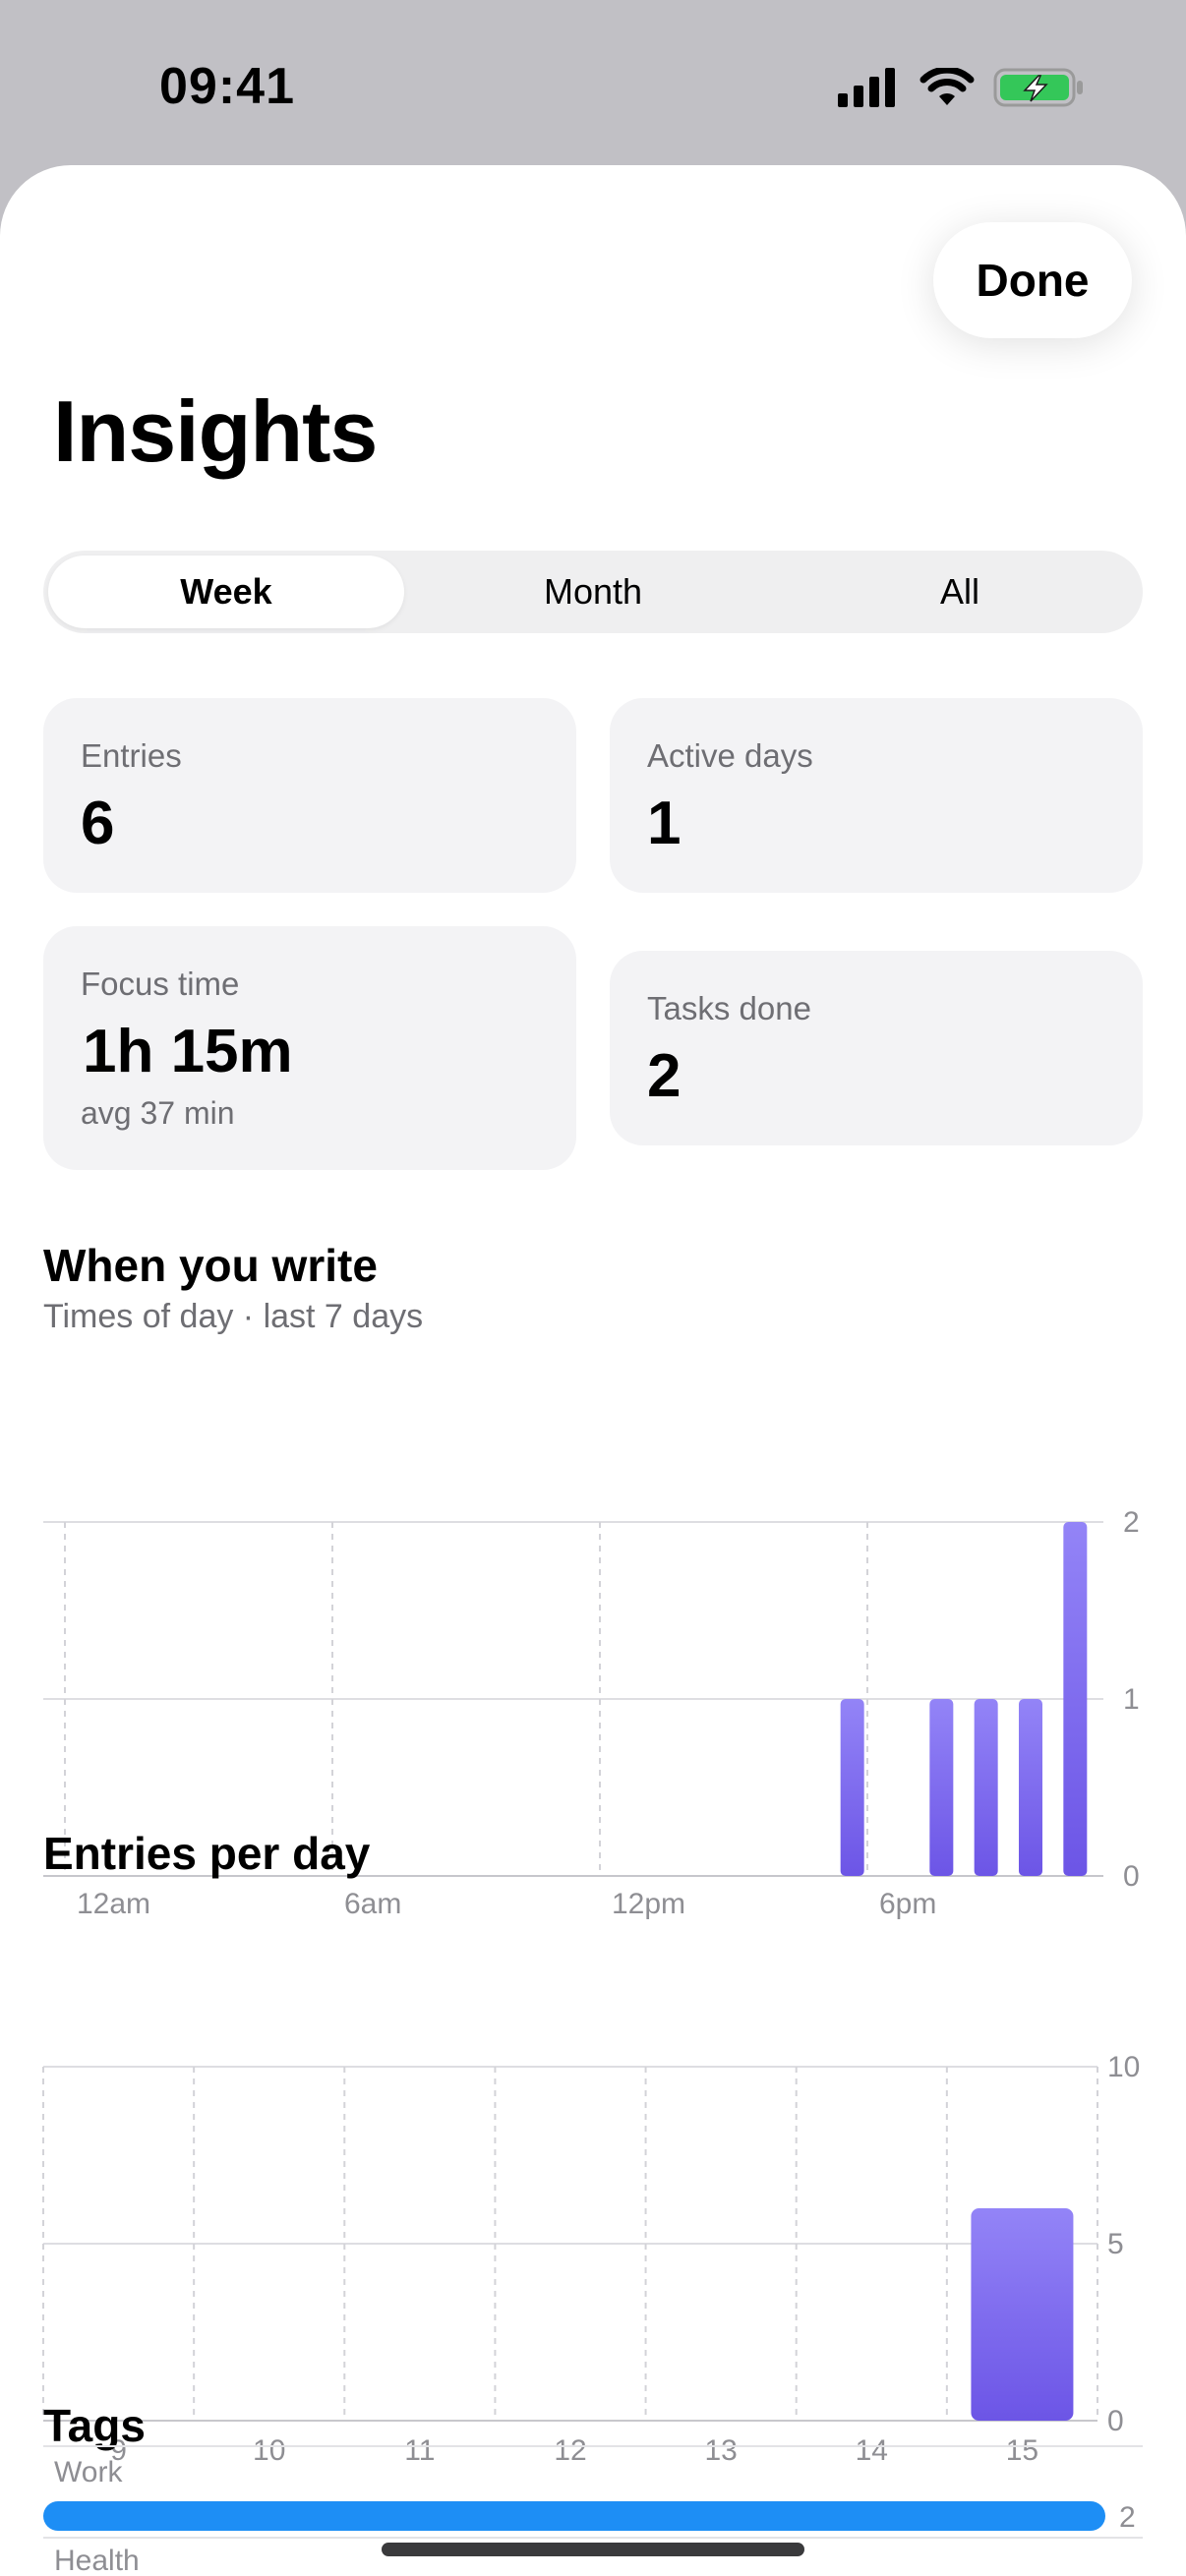 The width and height of the screenshot is (1186, 2576). Describe the element at coordinates (1127, 2517) in the screenshot. I see `tag-work-count: 2` at that location.